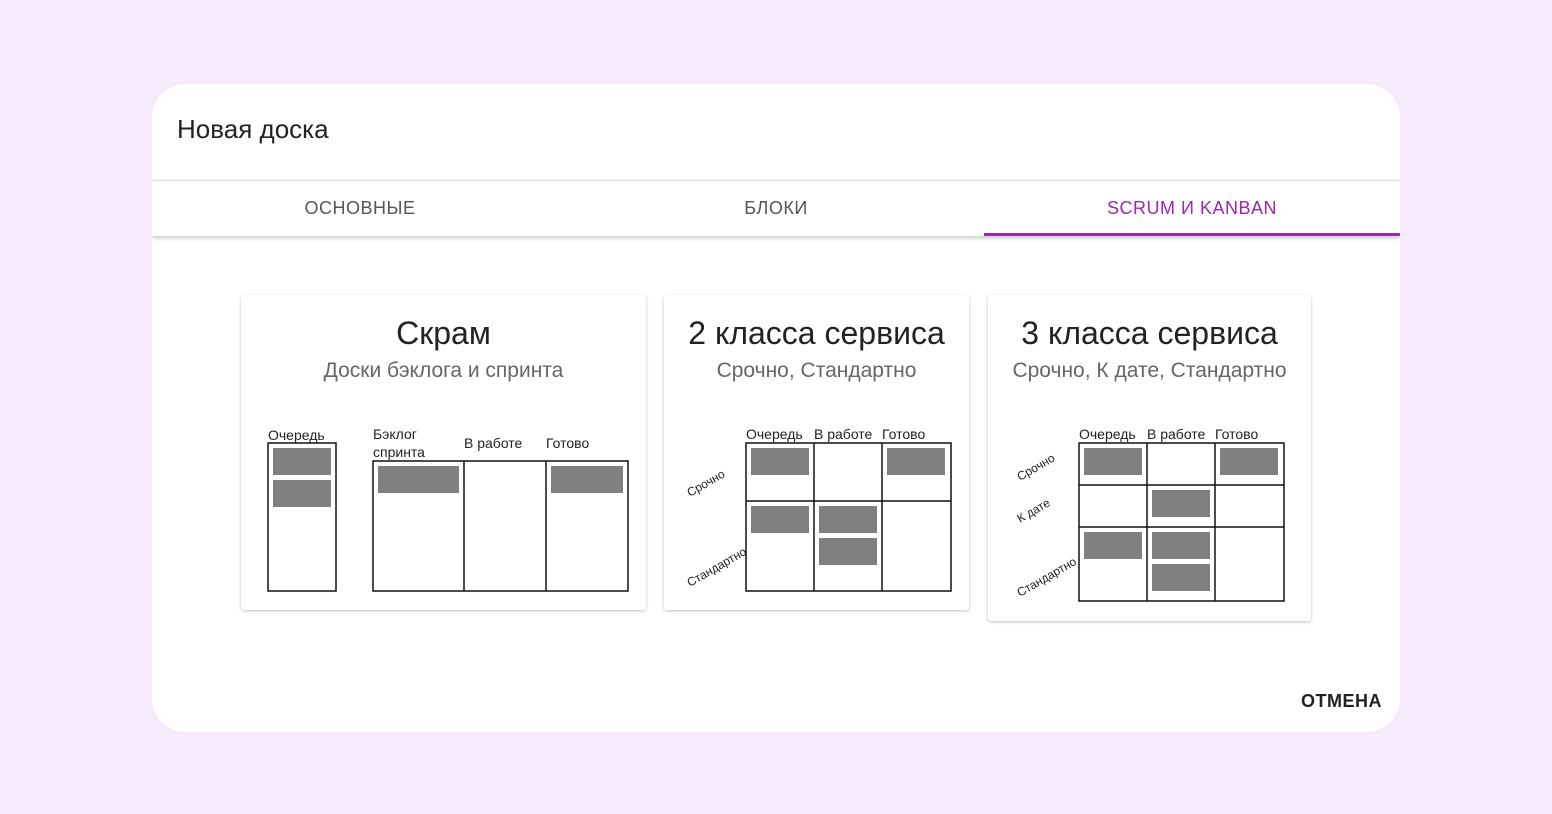 This screenshot has height=814, width=1552. I want to click on scrum-board-preview: Очередь Бэклог спринта В работе Готово, so click(448, 509).